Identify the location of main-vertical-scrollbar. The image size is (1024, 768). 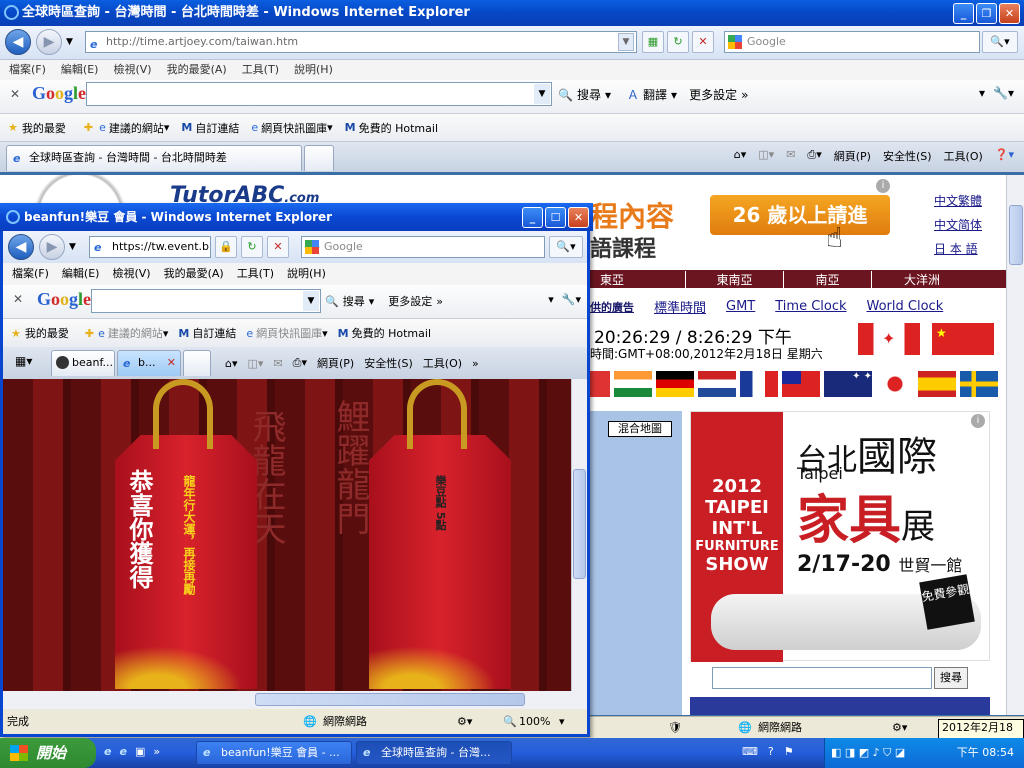
(1015, 445).